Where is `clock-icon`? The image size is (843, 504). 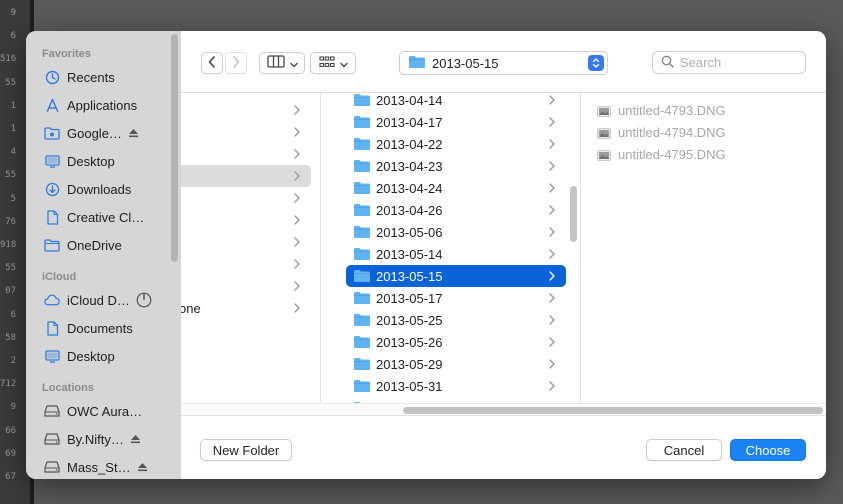
clock-icon is located at coordinates (52, 77).